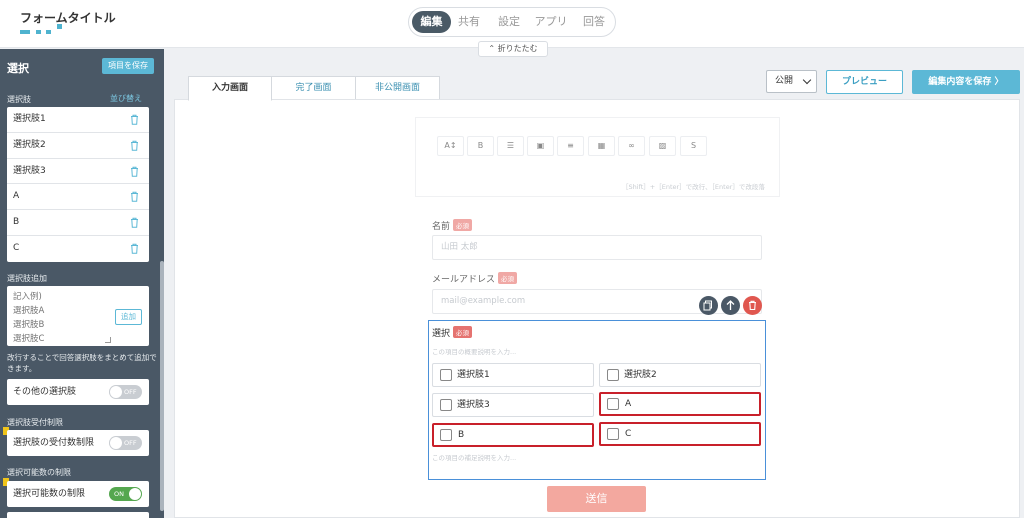  I want to click on option-label: B, so click(16, 222).